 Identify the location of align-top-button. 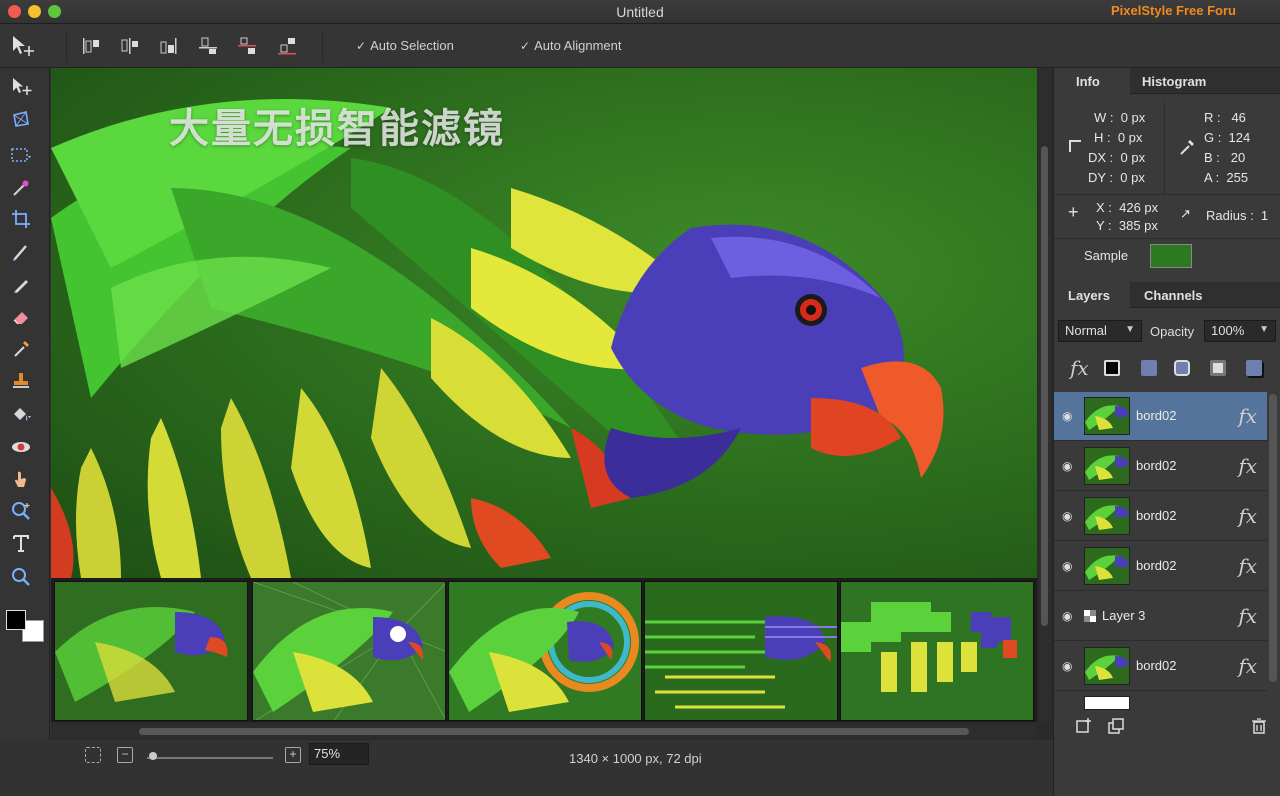
(208, 46).